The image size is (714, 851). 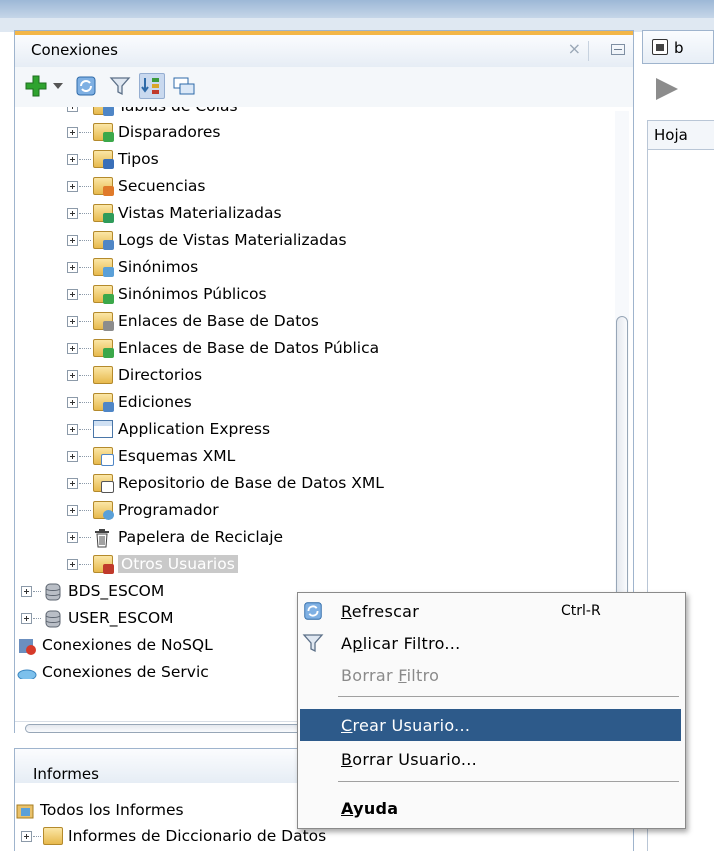 What do you see at coordinates (27, 671) in the screenshot?
I see `cloud-connections-icon` at bounding box center [27, 671].